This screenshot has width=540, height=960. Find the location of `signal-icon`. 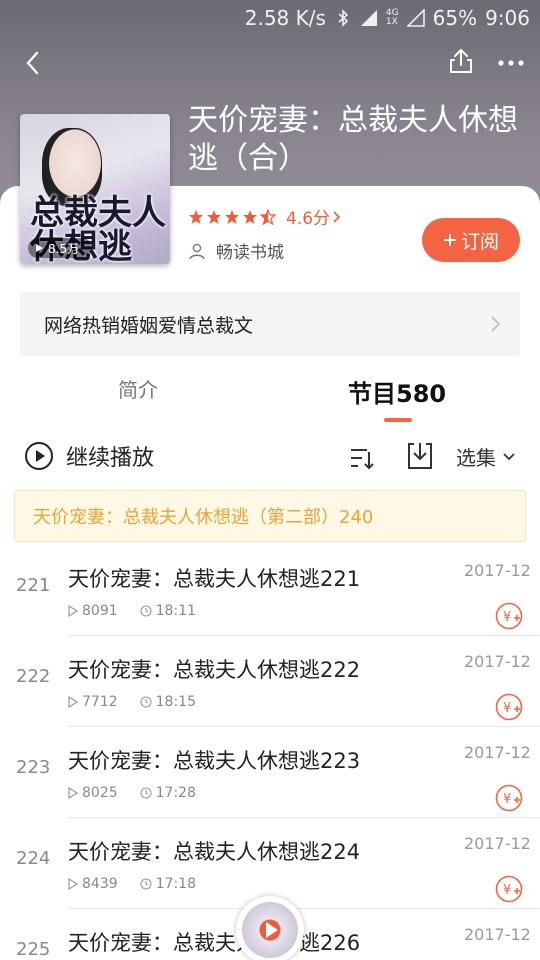

signal-icon is located at coordinates (368, 18).